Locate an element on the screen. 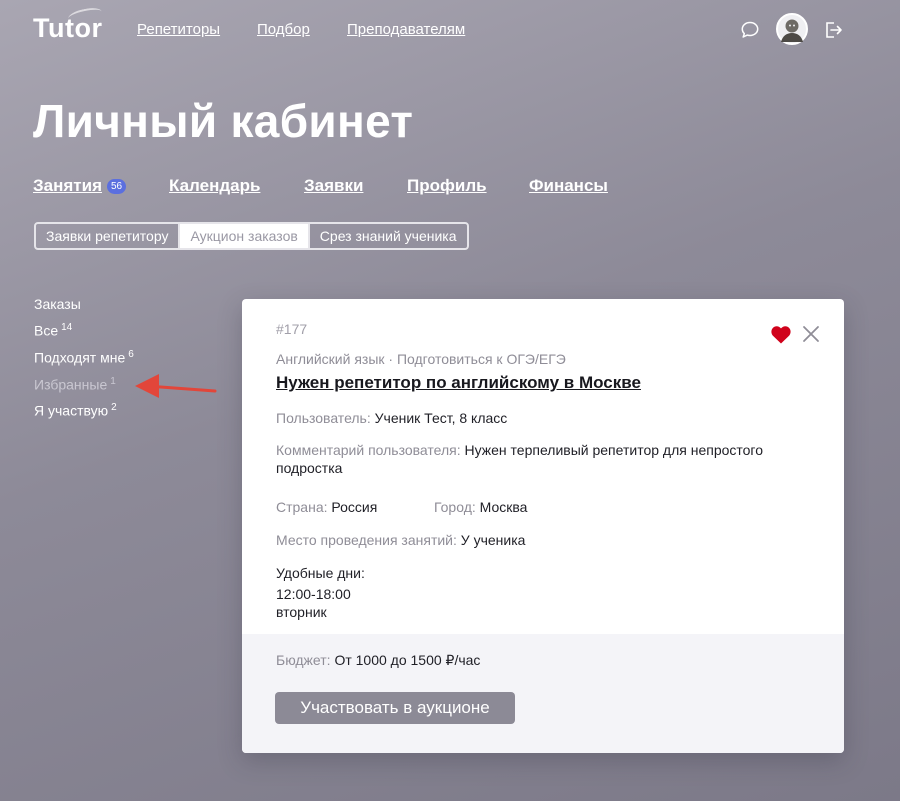  city-row: Город: Москва is located at coordinates (480, 507).